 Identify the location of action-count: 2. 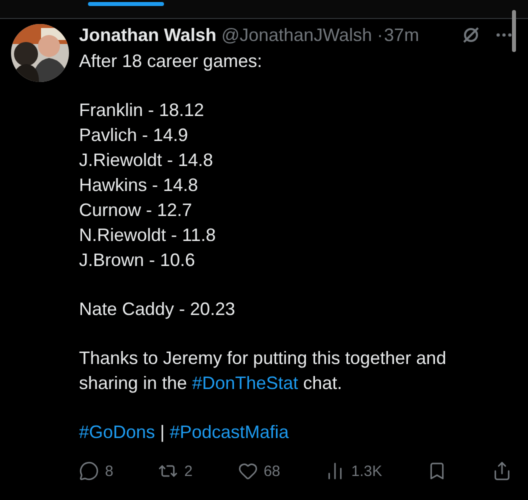
(188, 471).